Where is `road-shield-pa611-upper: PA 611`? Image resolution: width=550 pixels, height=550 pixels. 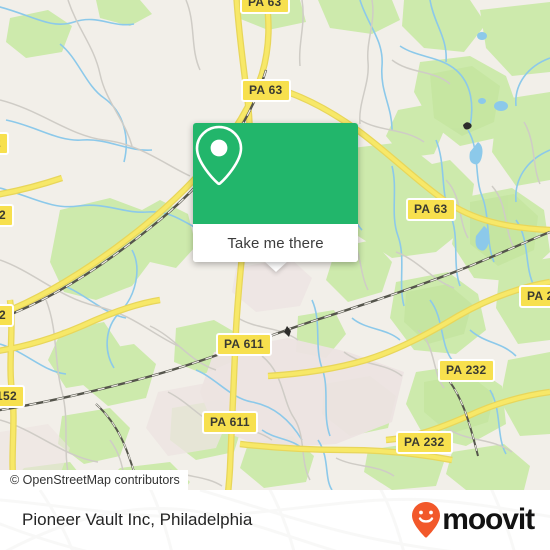 road-shield-pa611-upper: PA 611 is located at coordinates (244, 344).